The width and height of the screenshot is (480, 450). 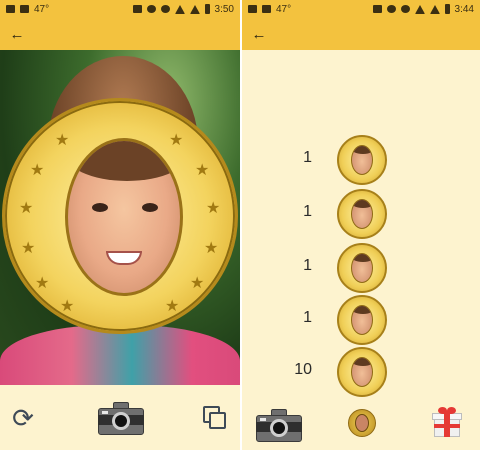 I want to click on gift-icon, so click(x=447, y=423).